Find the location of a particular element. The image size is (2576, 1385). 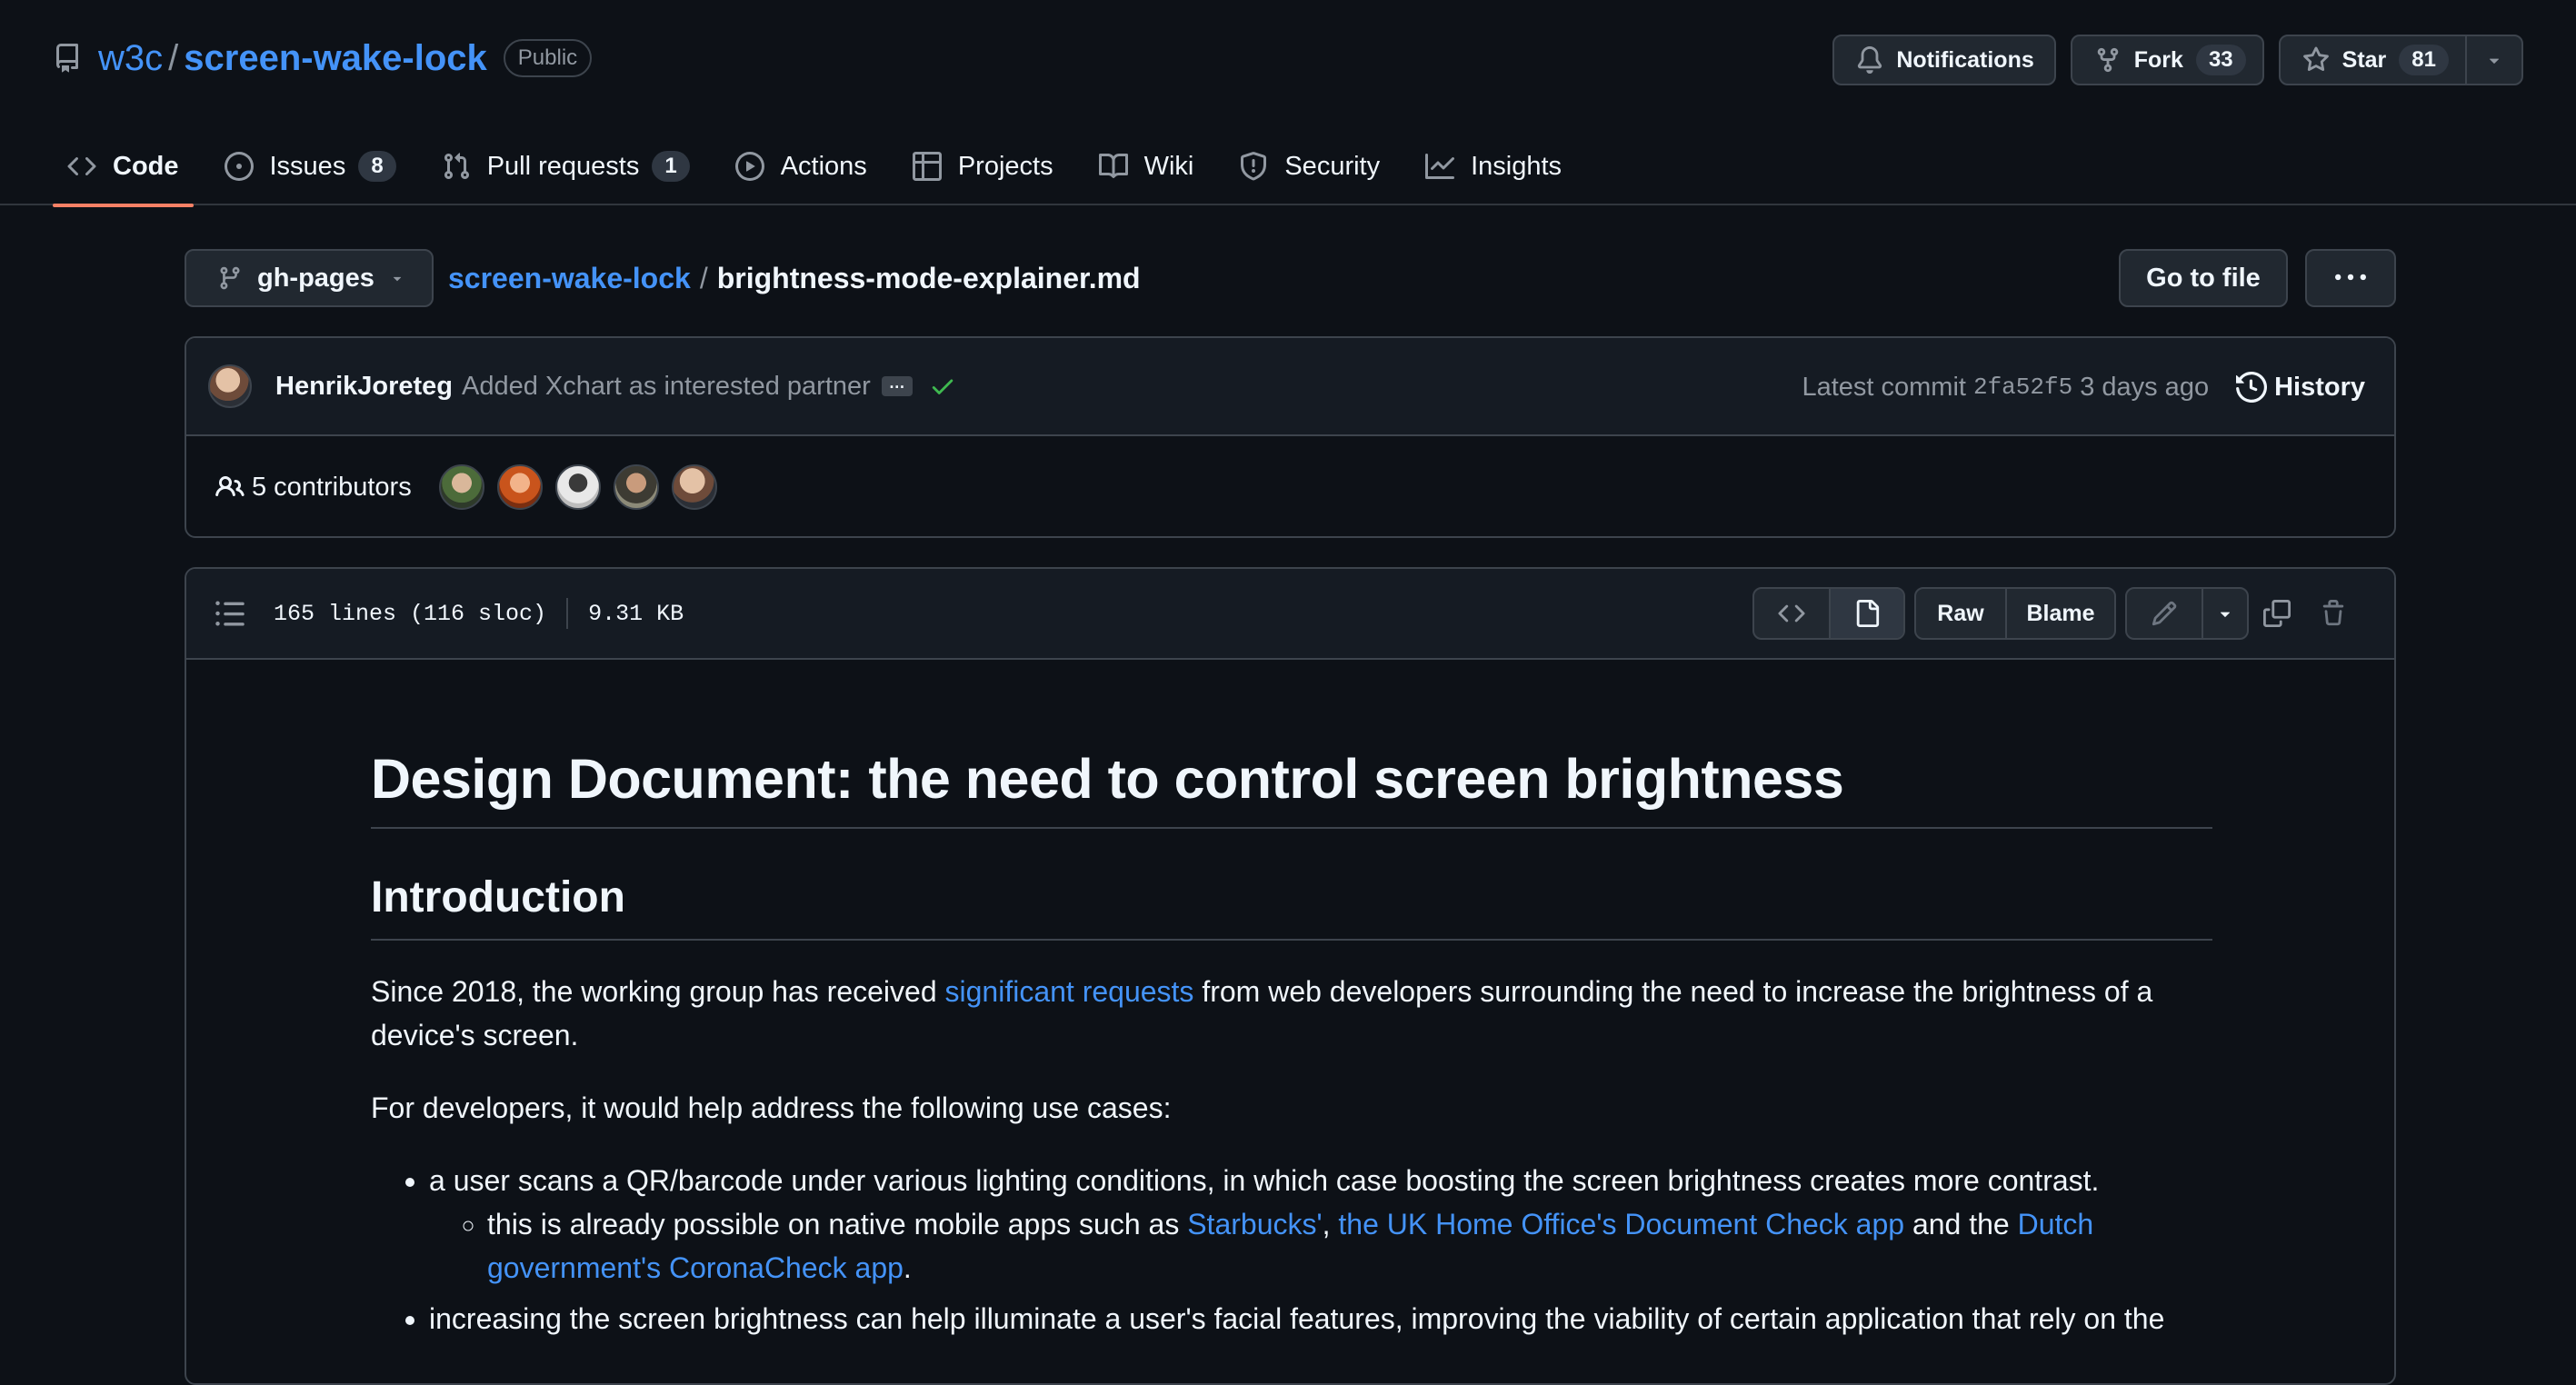

trash-icon is located at coordinates (2333, 613).